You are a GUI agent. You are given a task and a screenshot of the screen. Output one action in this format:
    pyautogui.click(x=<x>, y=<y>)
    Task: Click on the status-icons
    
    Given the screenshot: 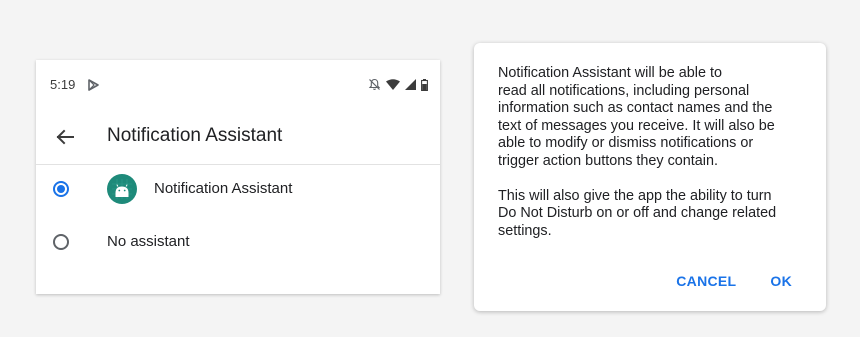 What is the action you would take?
    pyautogui.click(x=398, y=84)
    